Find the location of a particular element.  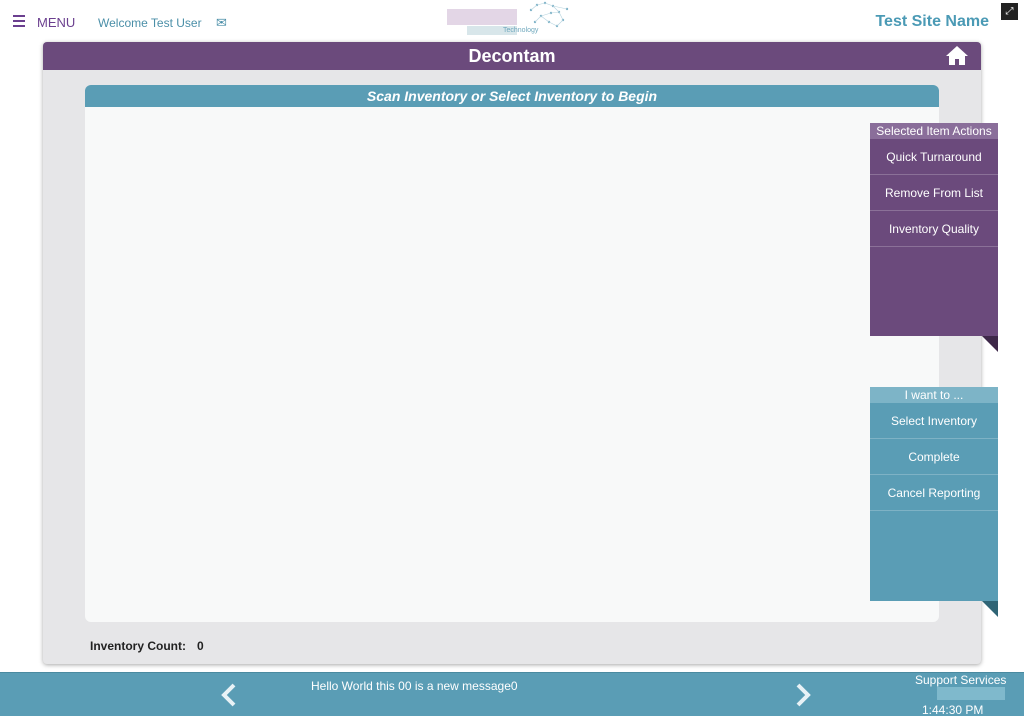

mail-icon: ✉ is located at coordinates (221, 22).